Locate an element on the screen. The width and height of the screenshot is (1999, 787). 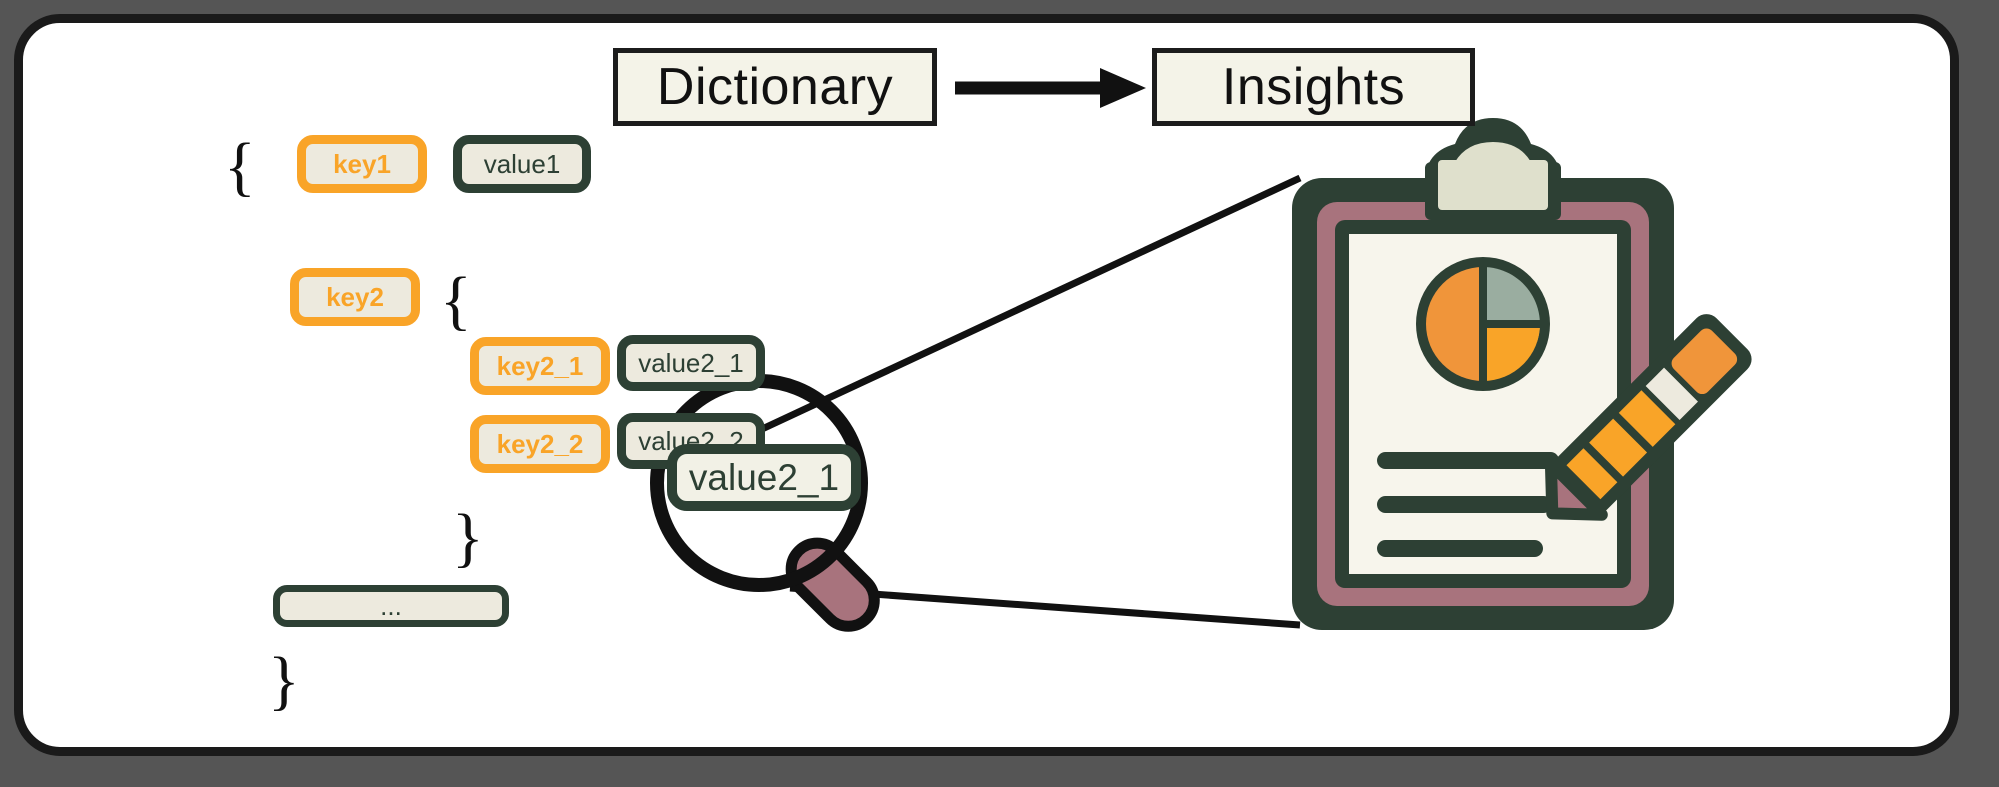
dict-key-key2-2: key2_2 is located at coordinates (540, 444).